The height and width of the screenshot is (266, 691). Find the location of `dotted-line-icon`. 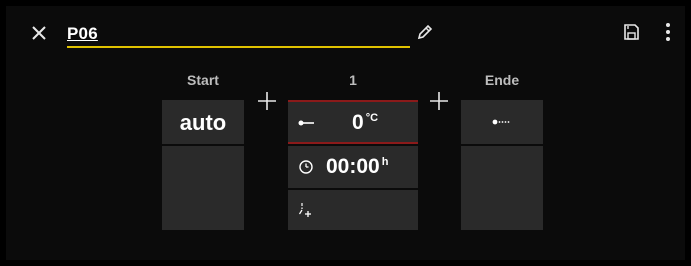

dotted-line-icon is located at coordinates (501, 122).